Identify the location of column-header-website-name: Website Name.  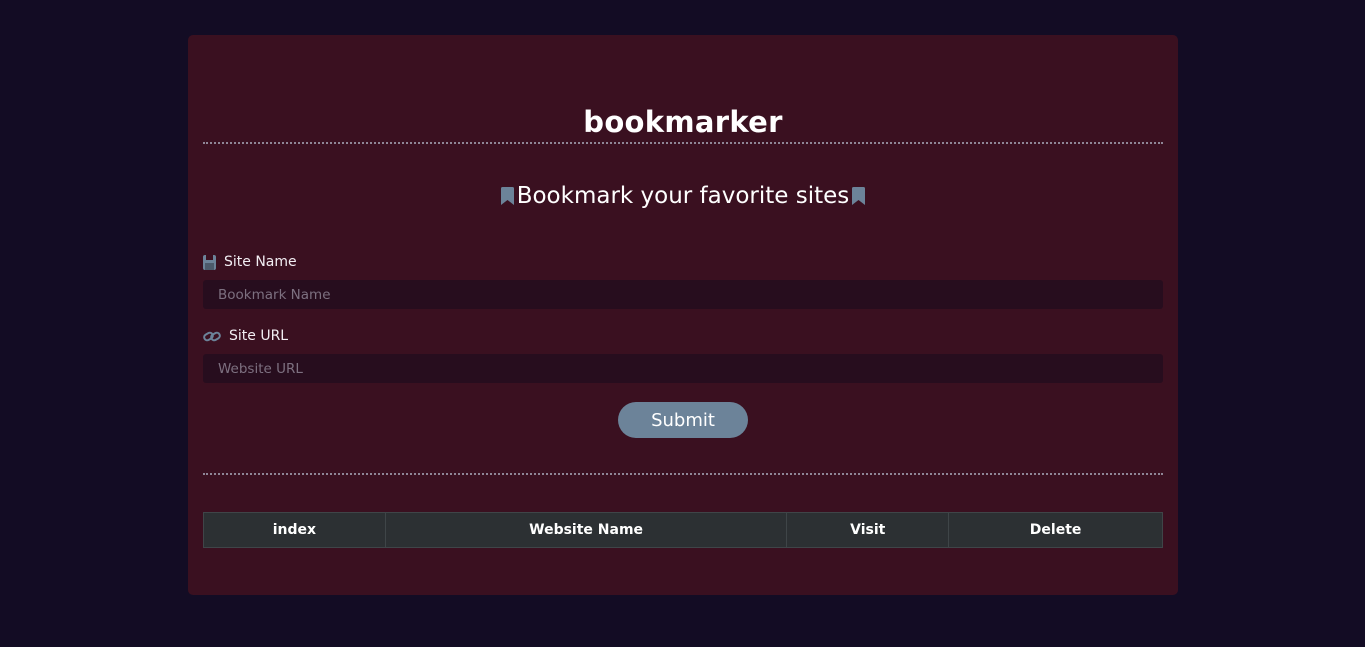
(586, 530).